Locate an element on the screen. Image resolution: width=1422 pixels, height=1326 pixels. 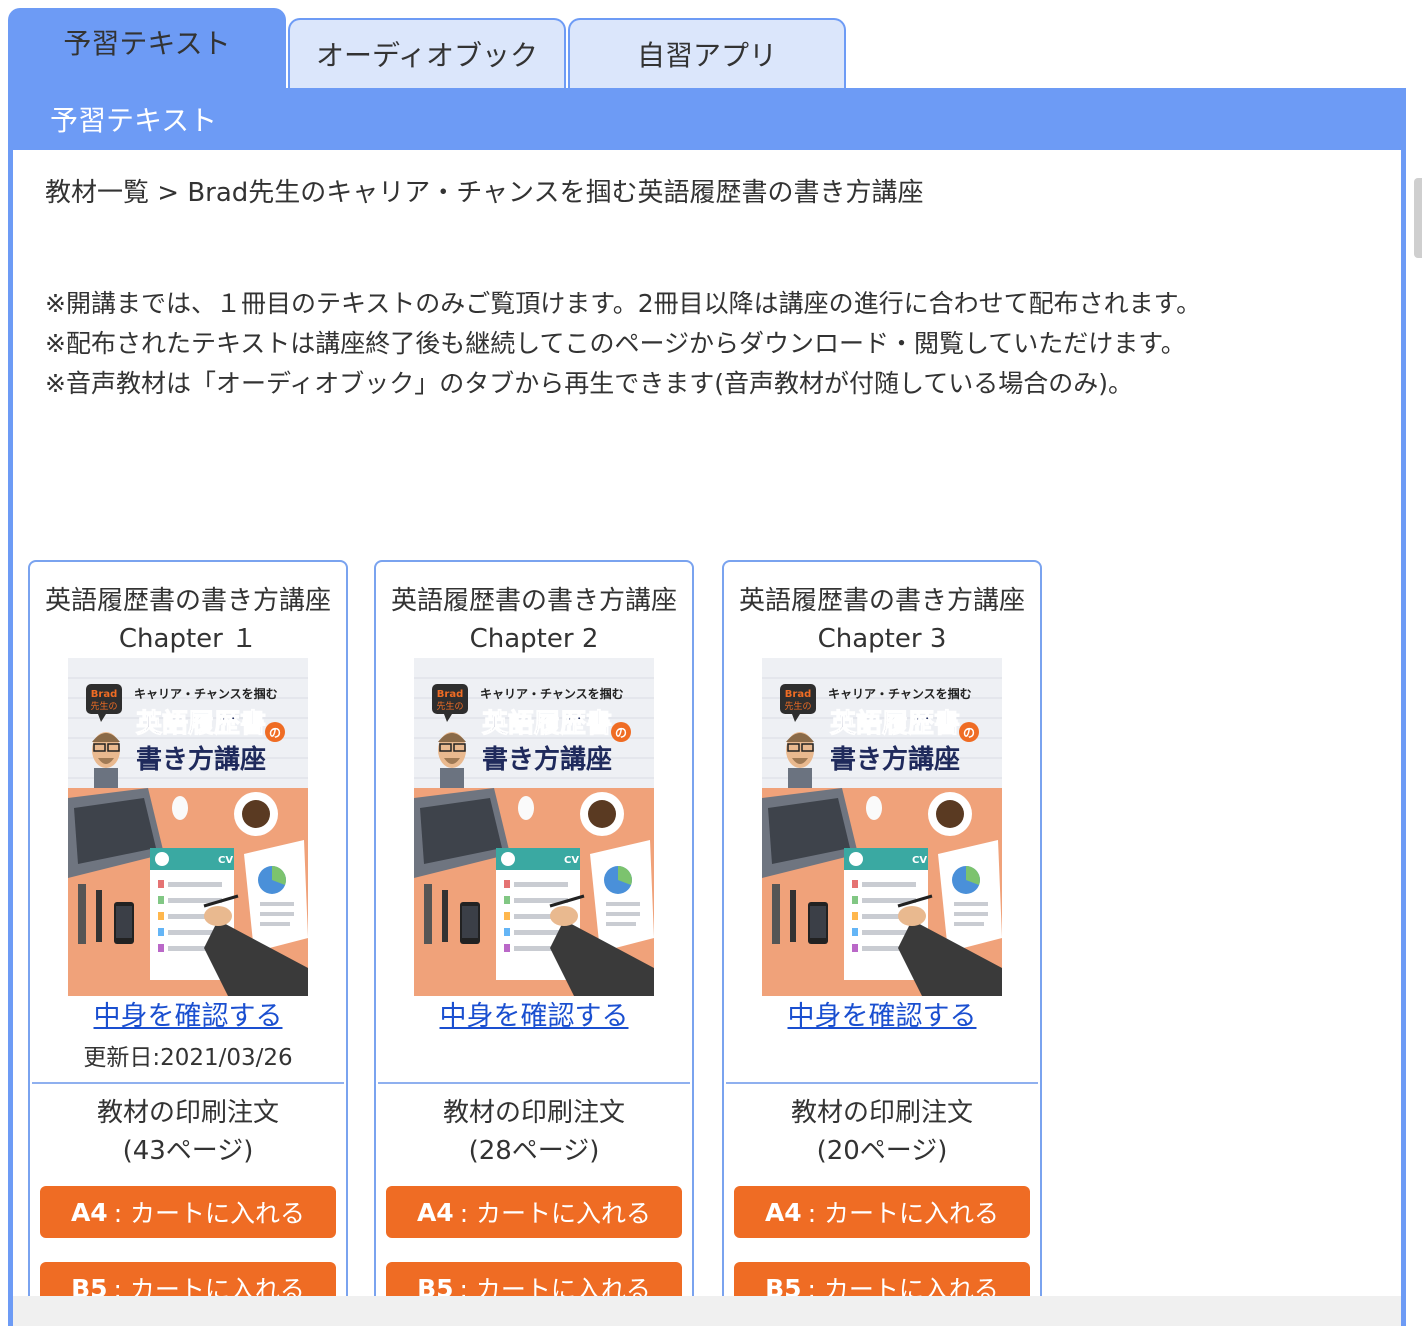
card-chapter: Chapter １ is located at coordinates (188, 639).